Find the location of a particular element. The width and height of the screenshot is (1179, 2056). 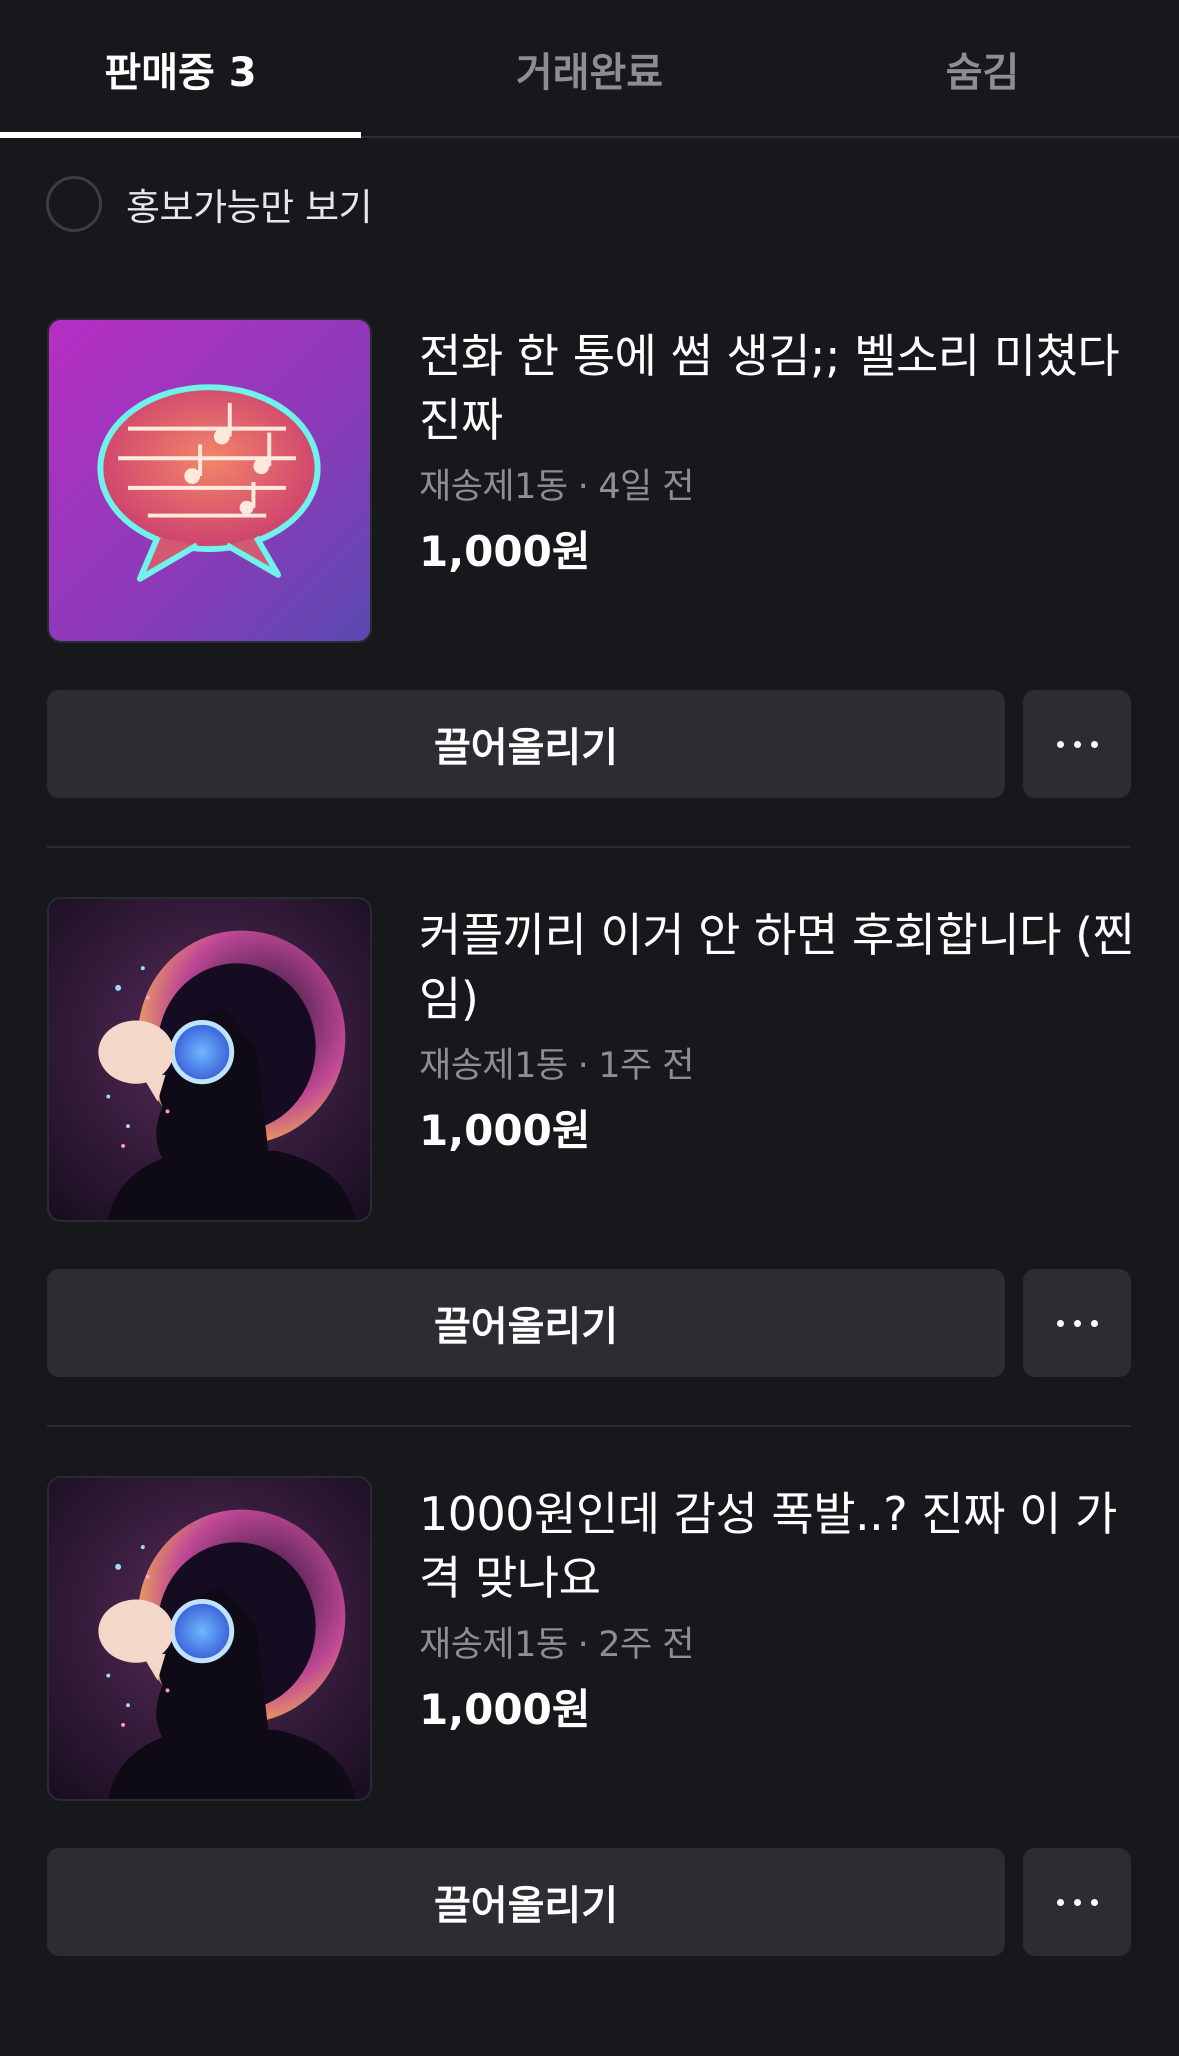

promotable-only-filter: 홍보가능만 보기 is located at coordinates (209, 204).